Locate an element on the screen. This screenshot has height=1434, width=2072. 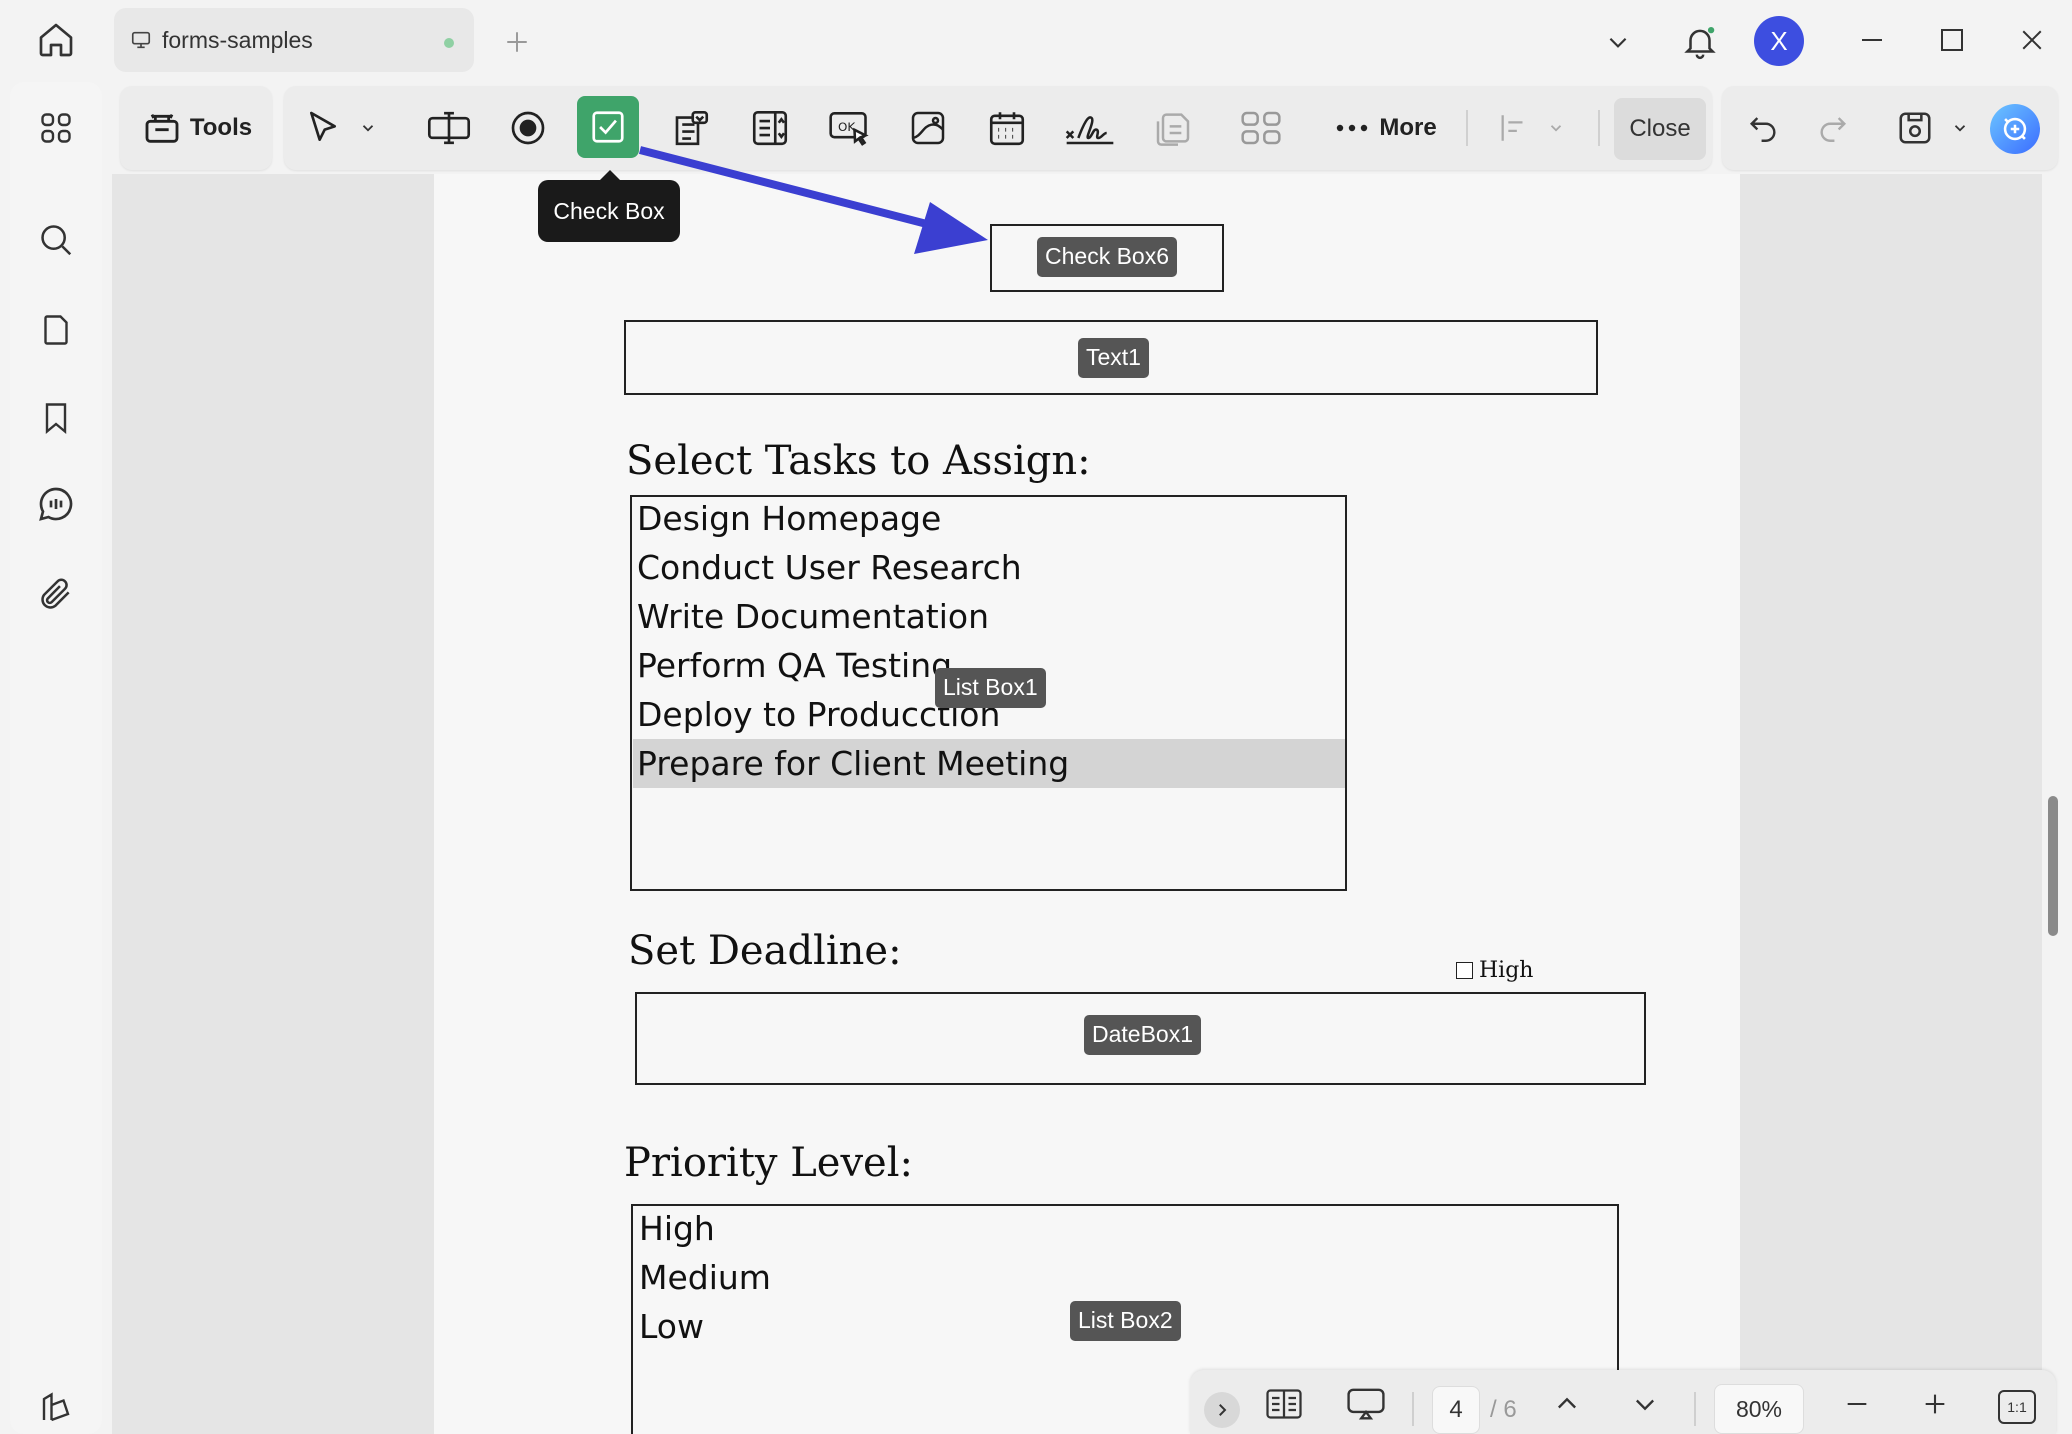
maximize-icon is located at coordinates (1952, 40).